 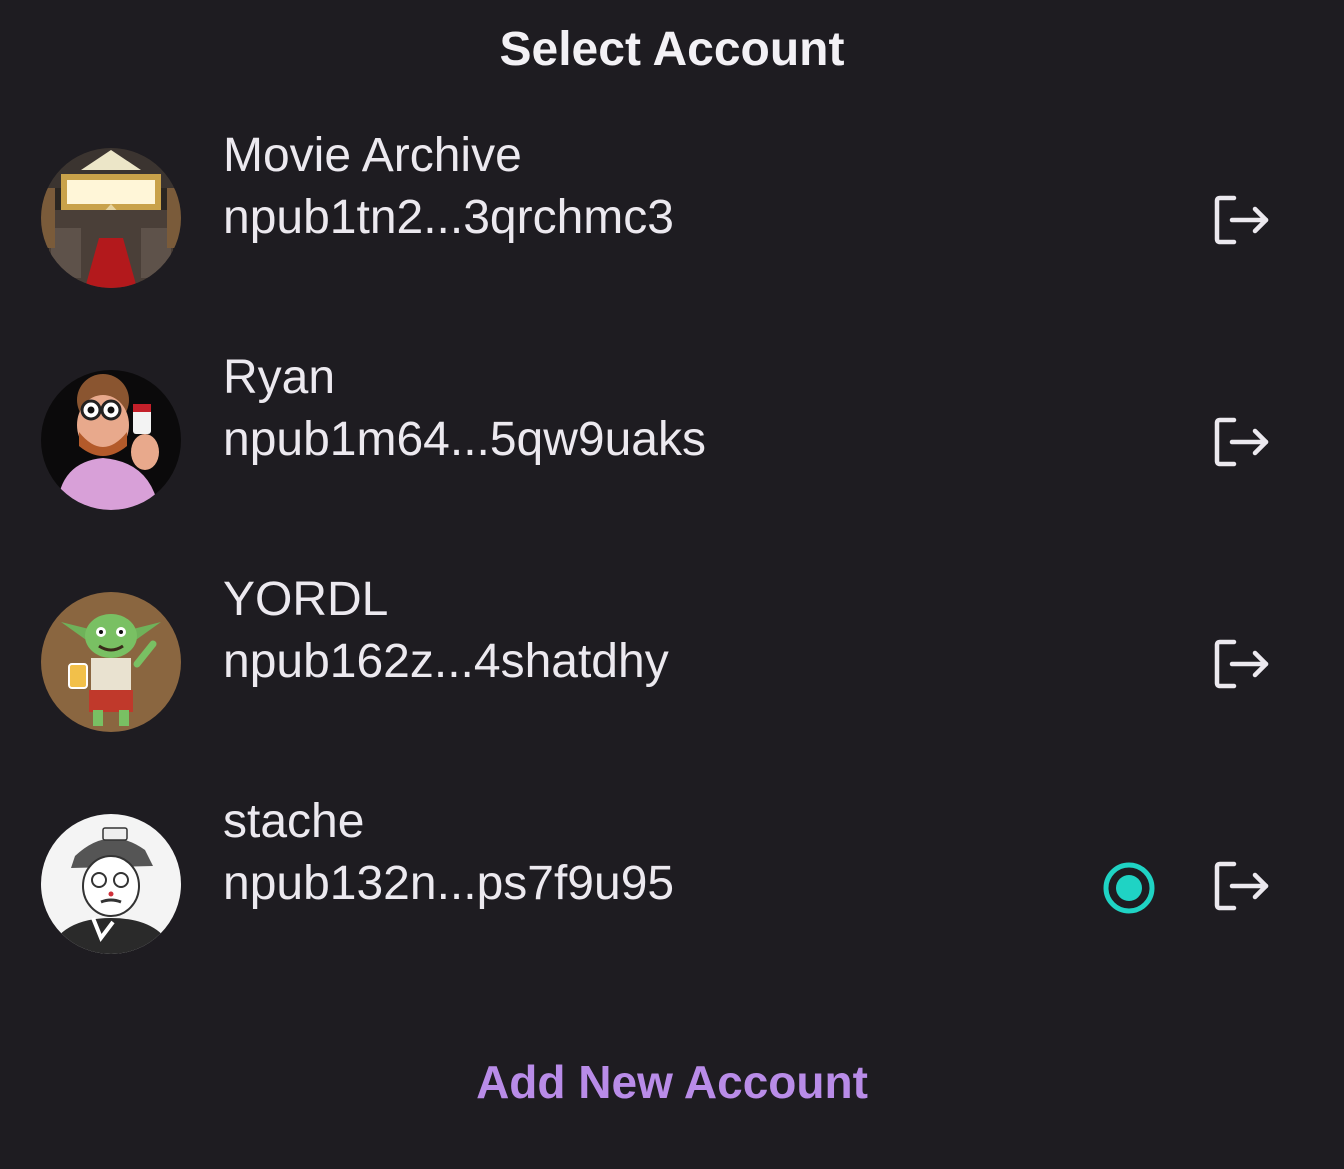 I want to click on cartoon-man-avatar, so click(x=111, y=440).